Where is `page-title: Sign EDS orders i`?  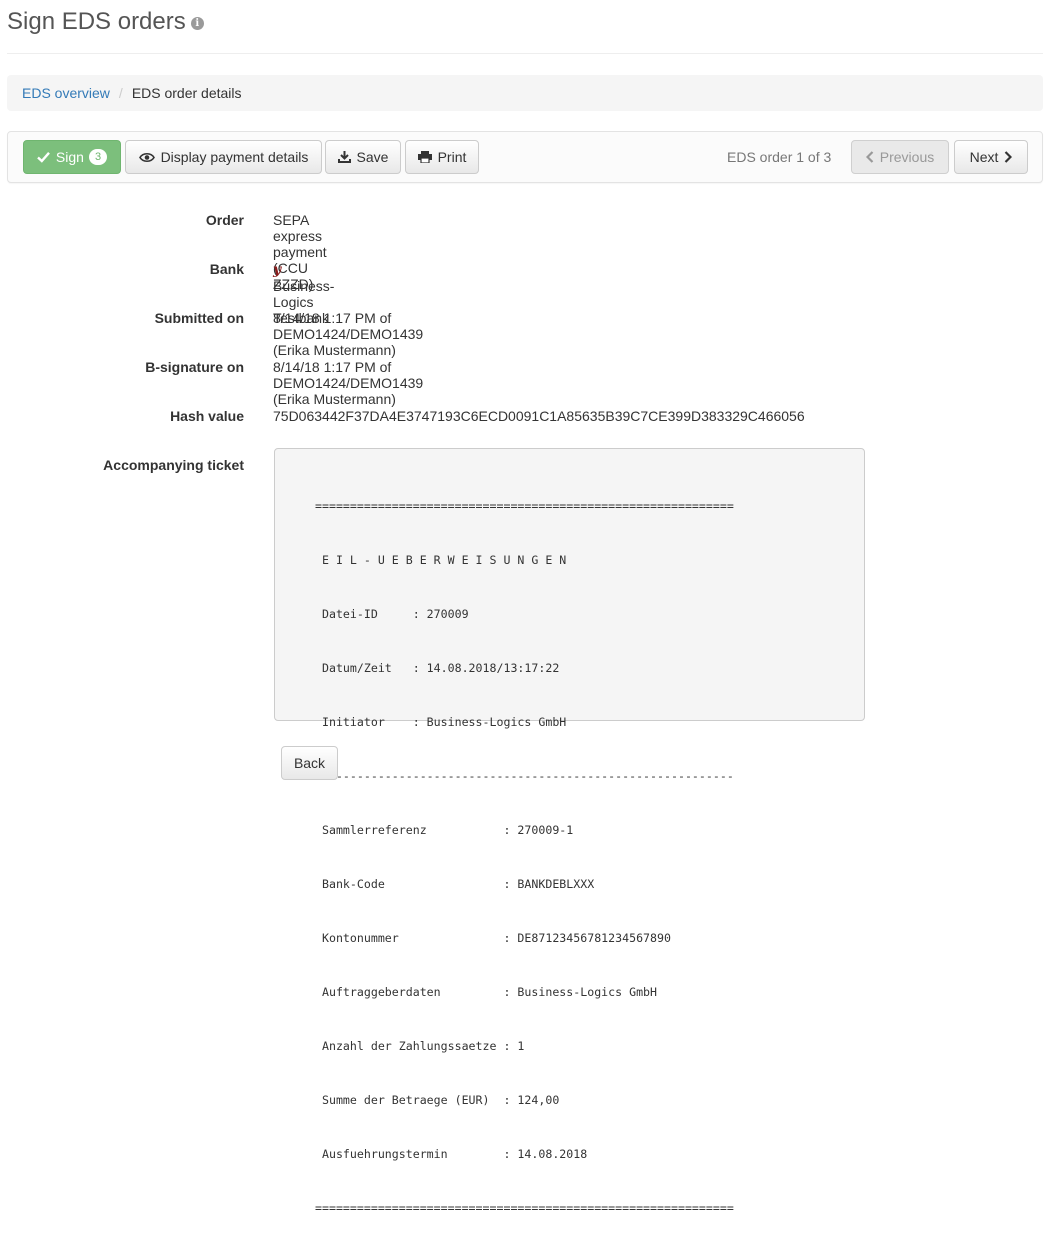
page-title: Sign EDS orders i is located at coordinates (105, 22).